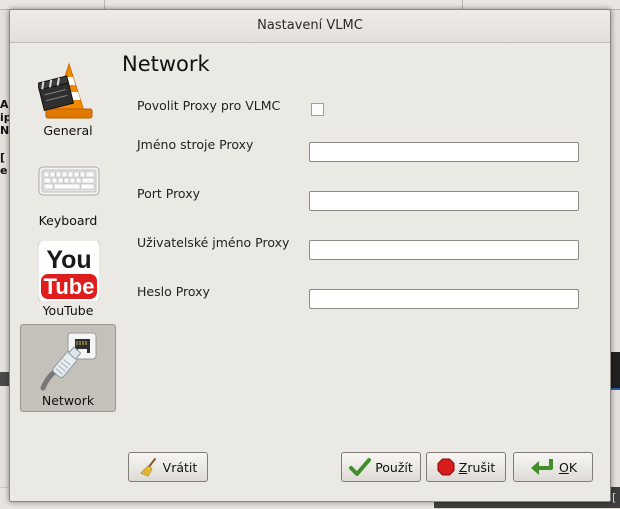 This screenshot has width=620, height=509. I want to click on proxy-port-label: Port Proxy, so click(168, 193).